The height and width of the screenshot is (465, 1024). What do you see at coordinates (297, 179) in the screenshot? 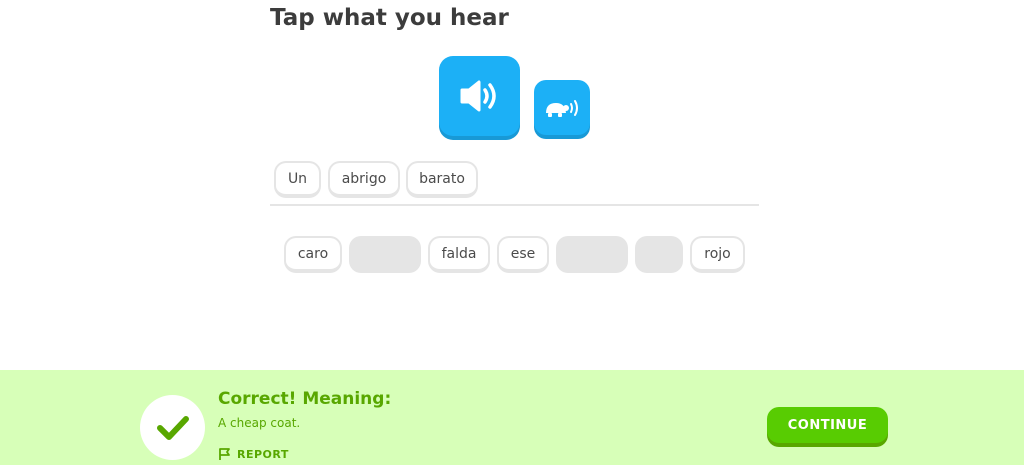
I see `answer-tile: Un` at bounding box center [297, 179].